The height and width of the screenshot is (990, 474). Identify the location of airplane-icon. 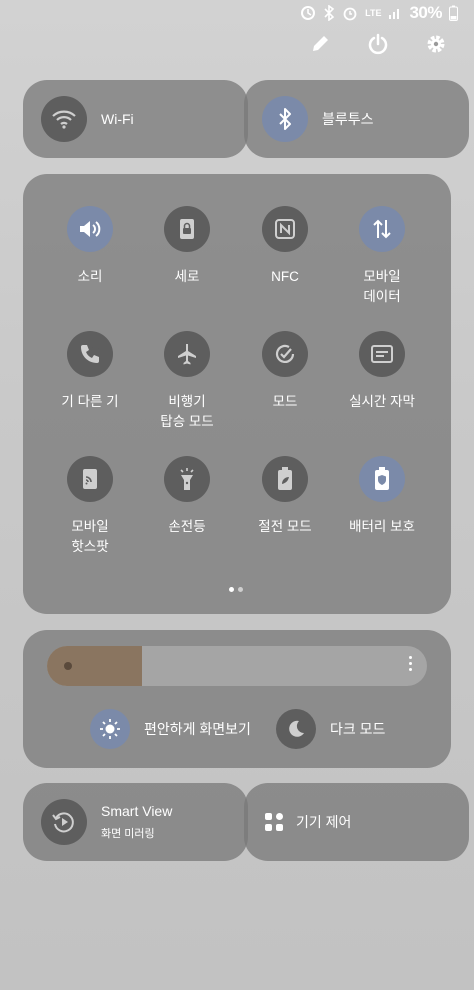
(187, 354).